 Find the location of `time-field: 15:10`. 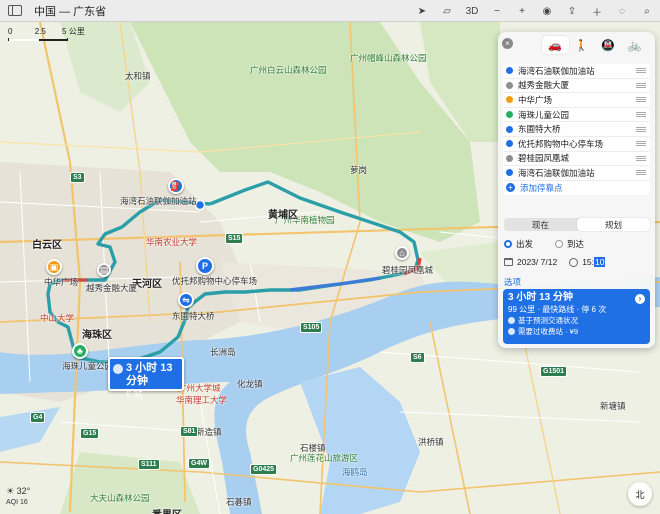

time-field: 15:10 is located at coordinates (594, 262).